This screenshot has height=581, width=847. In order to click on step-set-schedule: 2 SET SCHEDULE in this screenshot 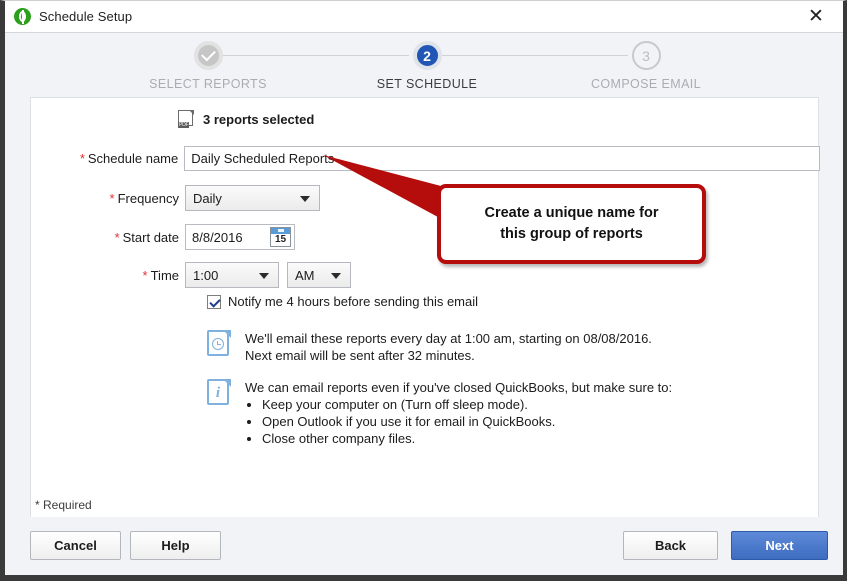, I will do `click(427, 66)`.